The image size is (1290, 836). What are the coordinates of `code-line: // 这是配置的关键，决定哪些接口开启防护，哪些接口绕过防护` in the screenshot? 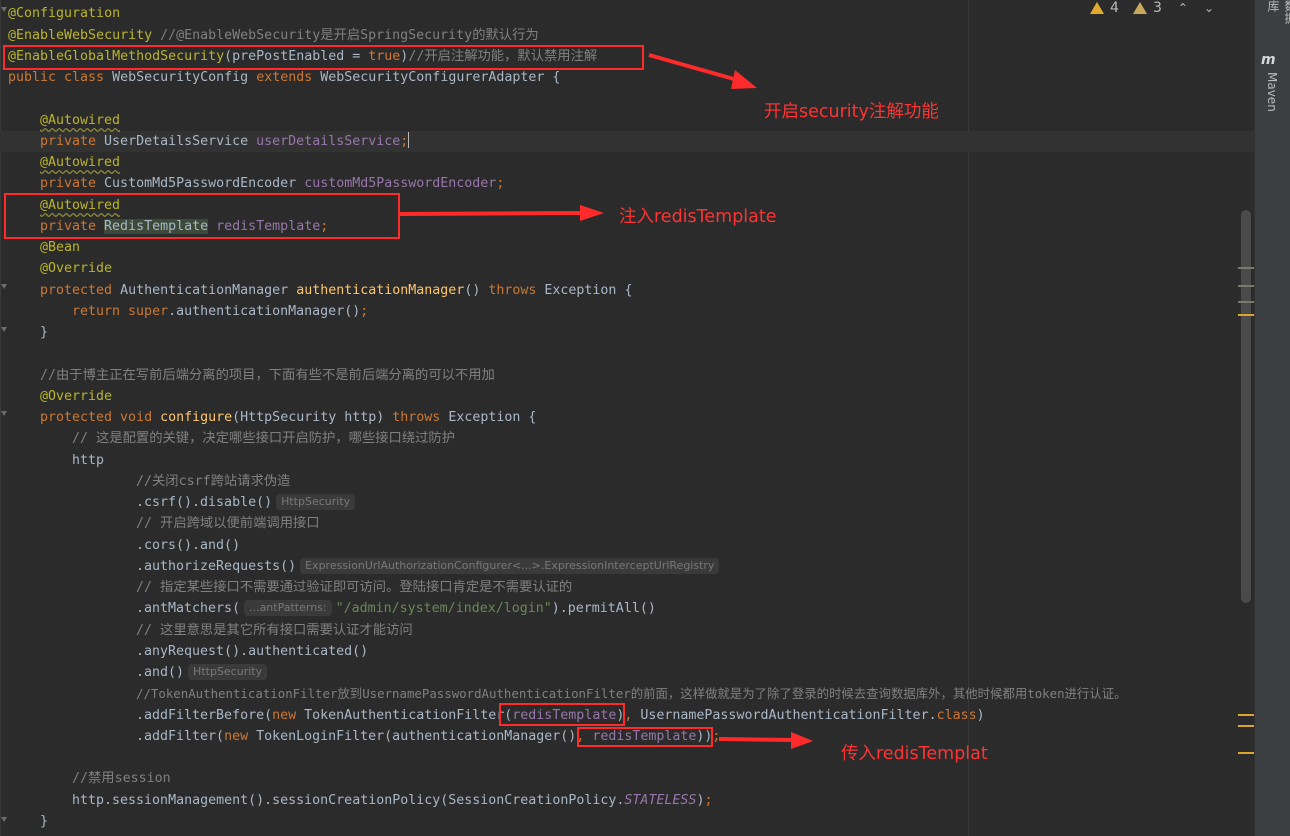 It's located at (263, 438).